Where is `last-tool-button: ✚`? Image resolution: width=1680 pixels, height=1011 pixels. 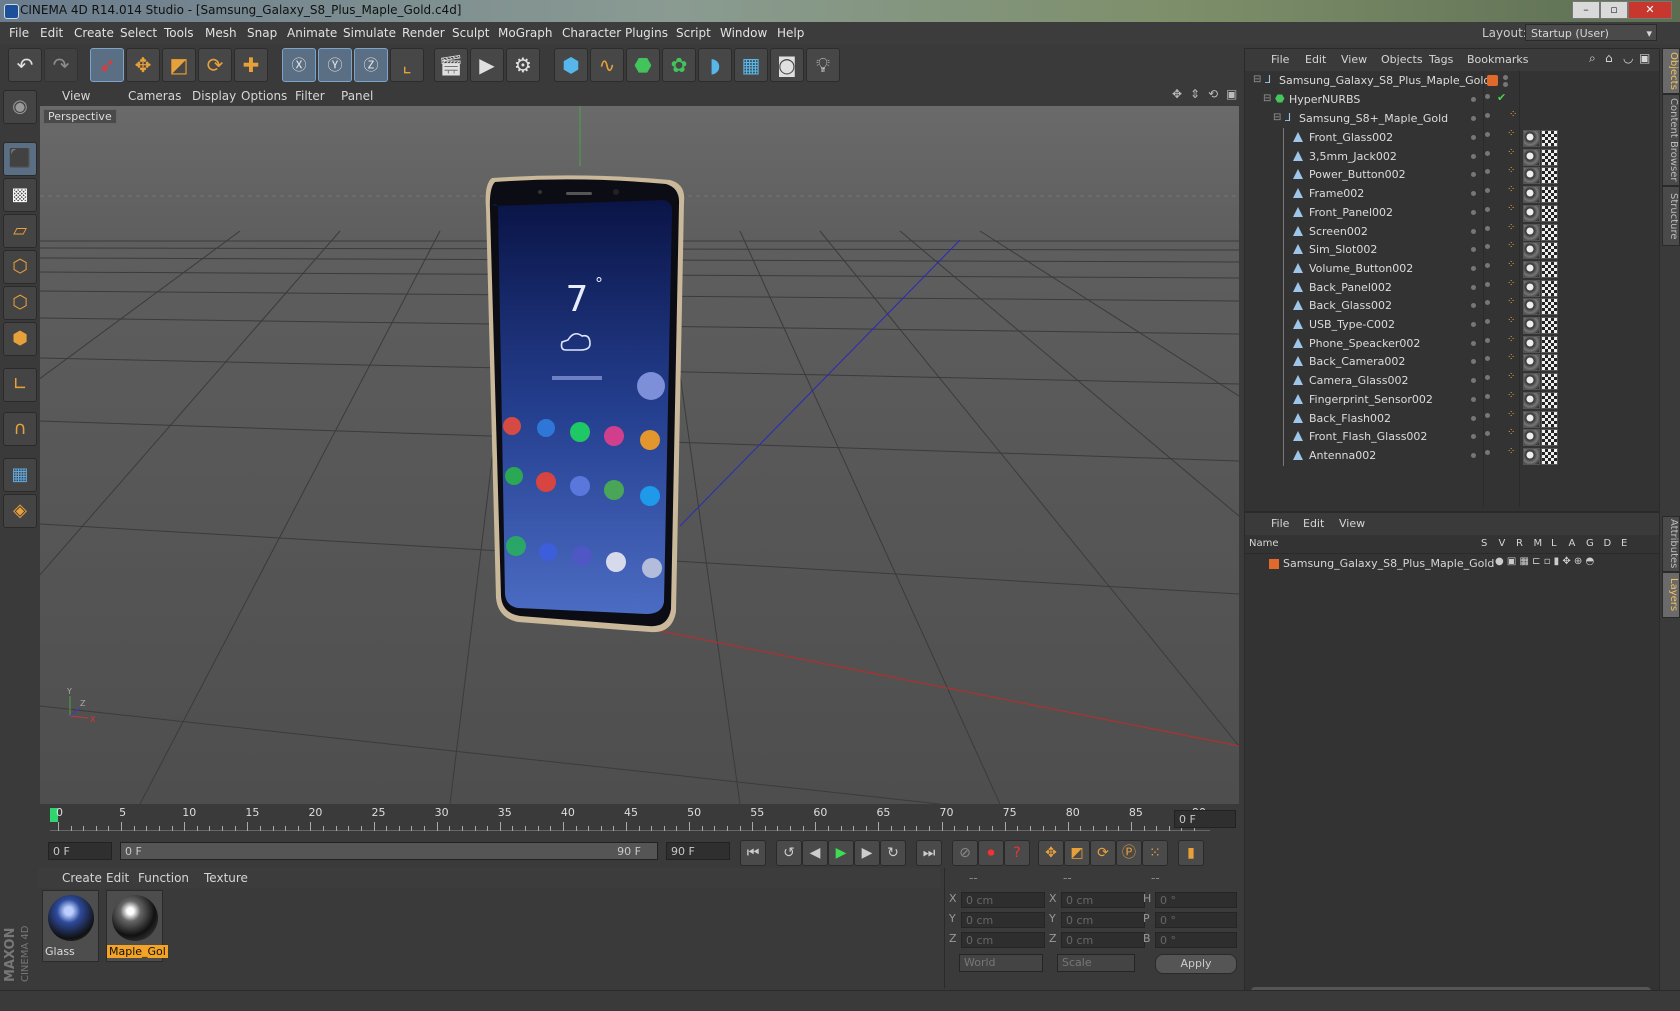 last-tool-button: ✚ is located at coordinates (251, 65).